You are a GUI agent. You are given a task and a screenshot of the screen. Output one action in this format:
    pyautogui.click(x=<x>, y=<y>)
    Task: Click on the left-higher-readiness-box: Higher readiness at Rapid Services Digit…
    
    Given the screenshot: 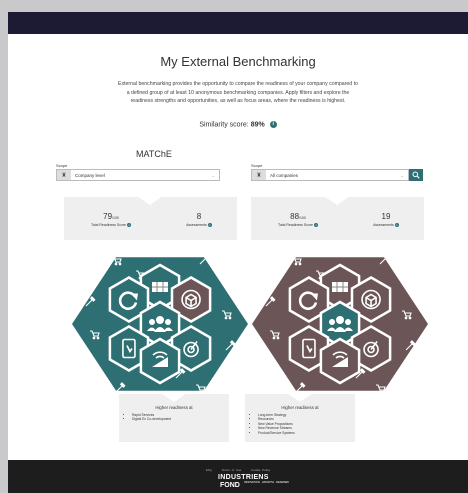 What is the action you would take?
    pyautogui.click(x=174, y=417)
    